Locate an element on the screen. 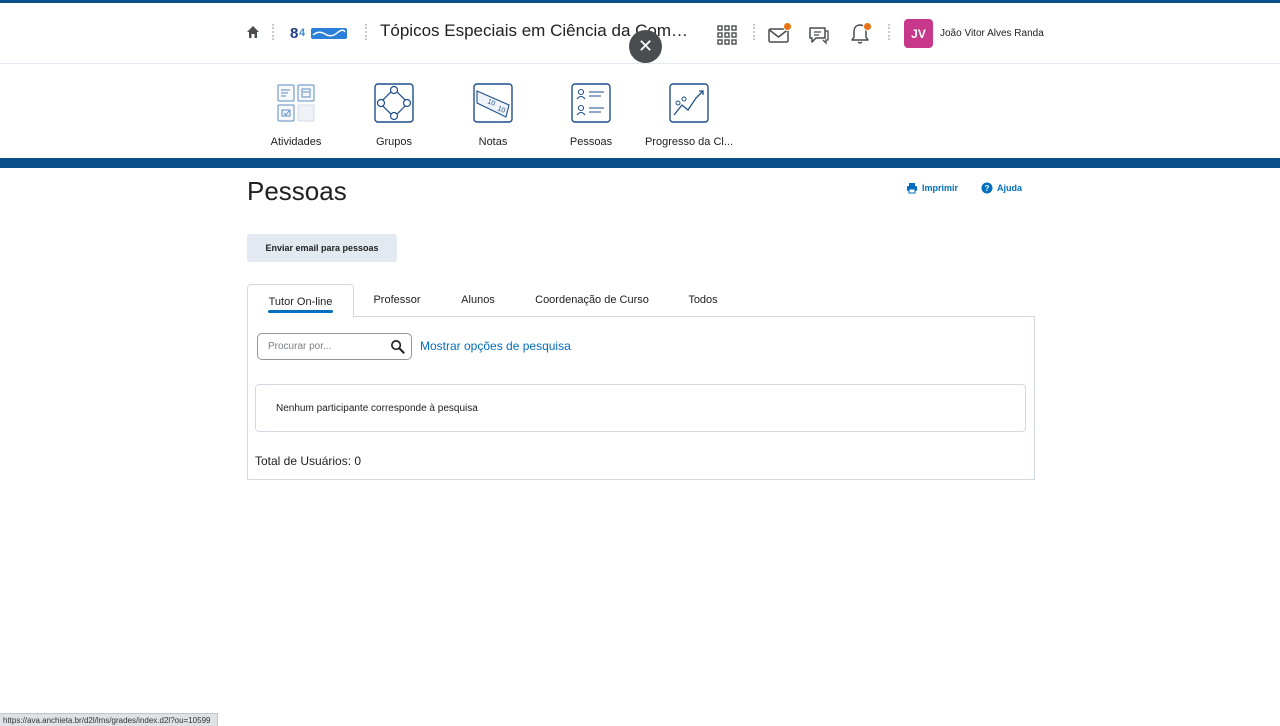  progress-icon is located at coordinates (689, 103).